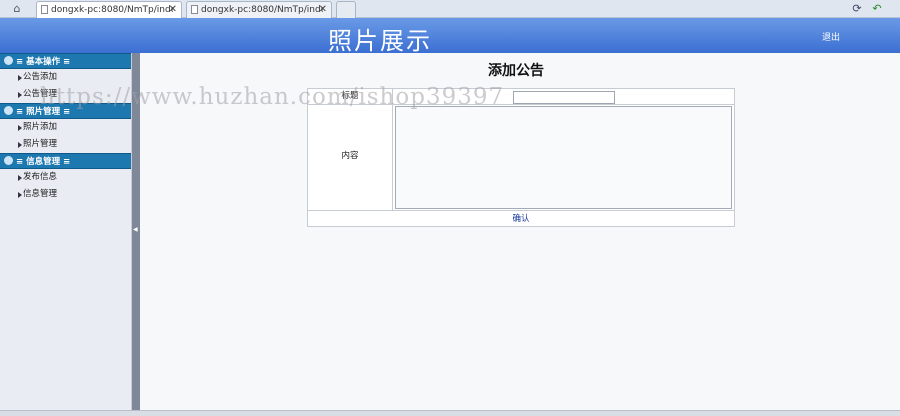 This screenshot has height=416, width=900. I want to click on sidebar-group-photo: ≡ 照片管理 ≡, so click(65, 111).